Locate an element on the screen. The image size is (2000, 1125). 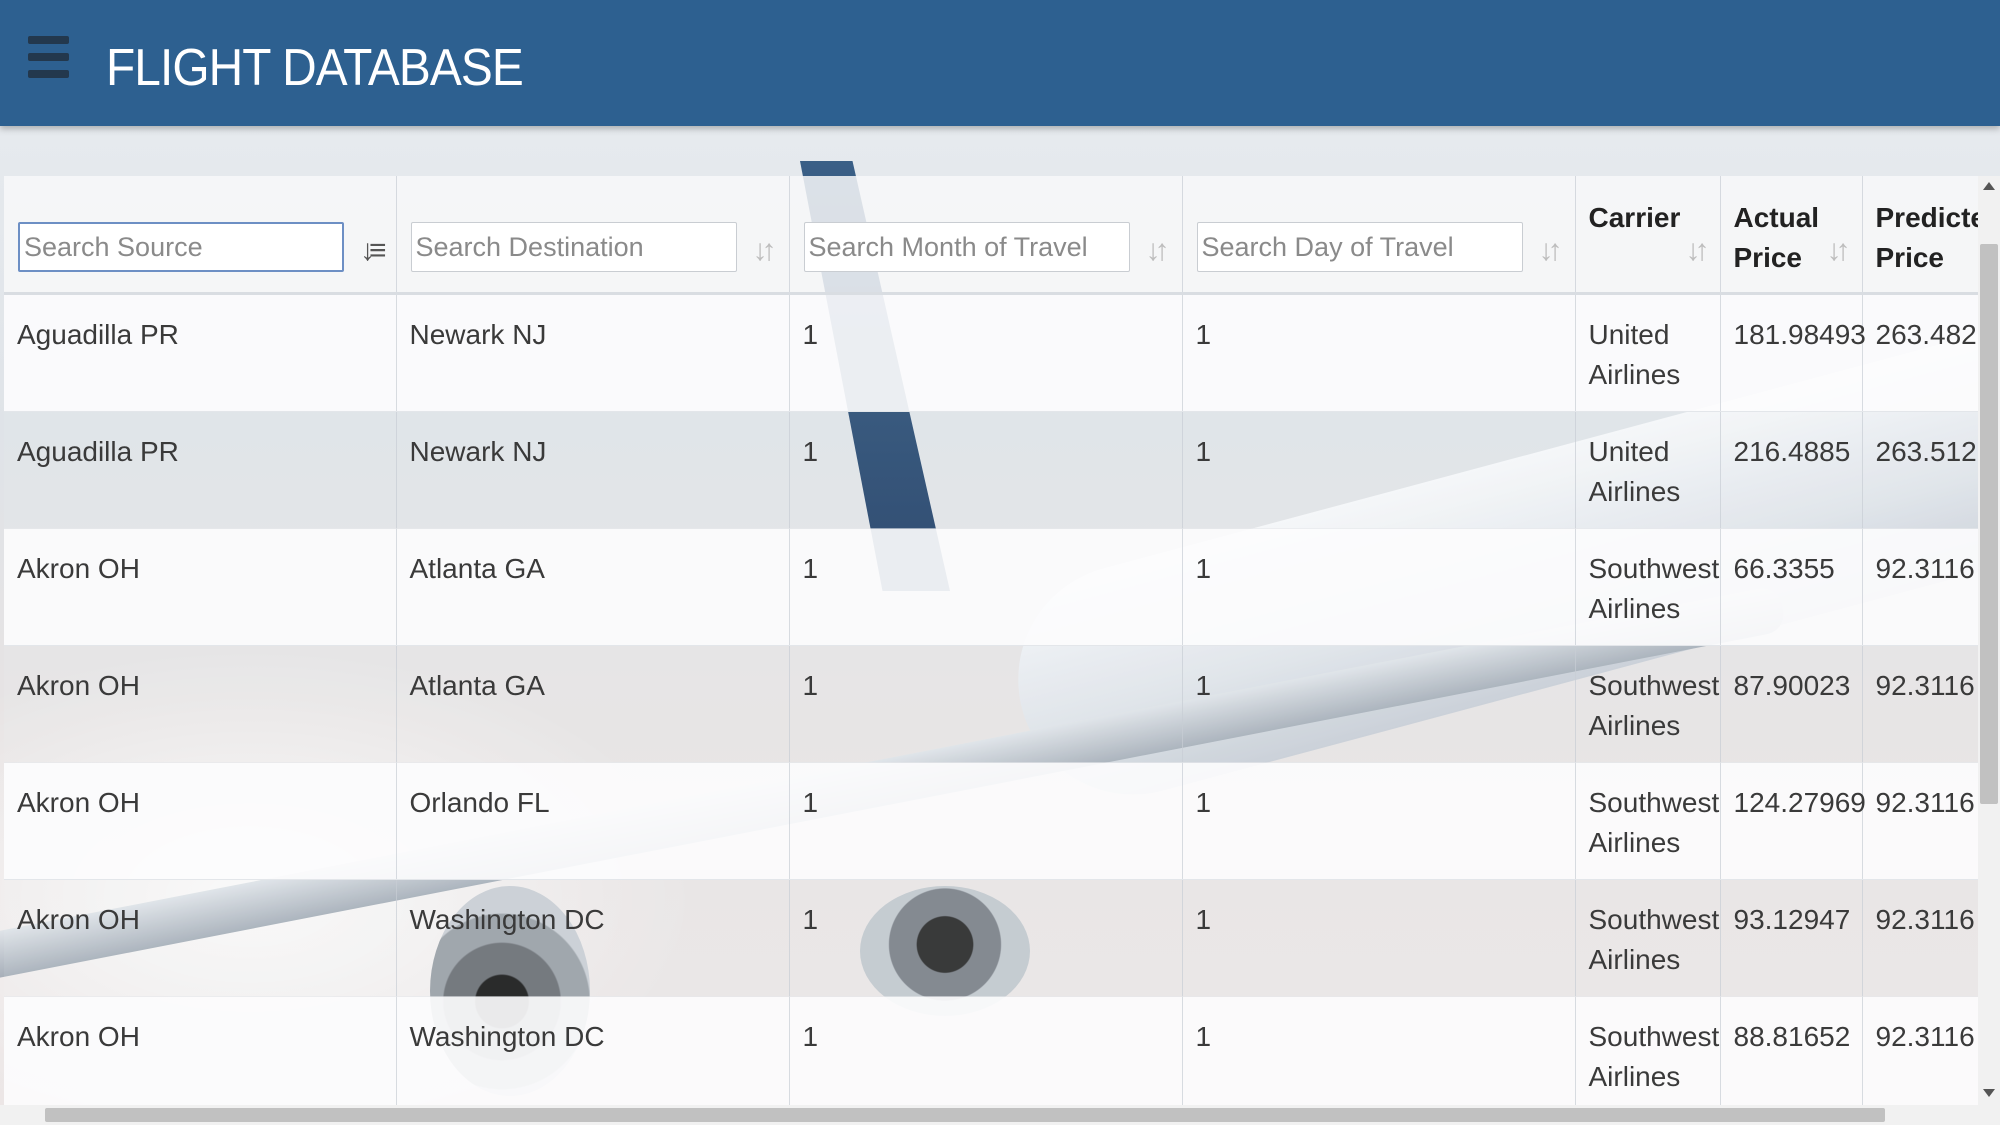
column-header-month: ↓↑ is located at coordinates (986, 235).